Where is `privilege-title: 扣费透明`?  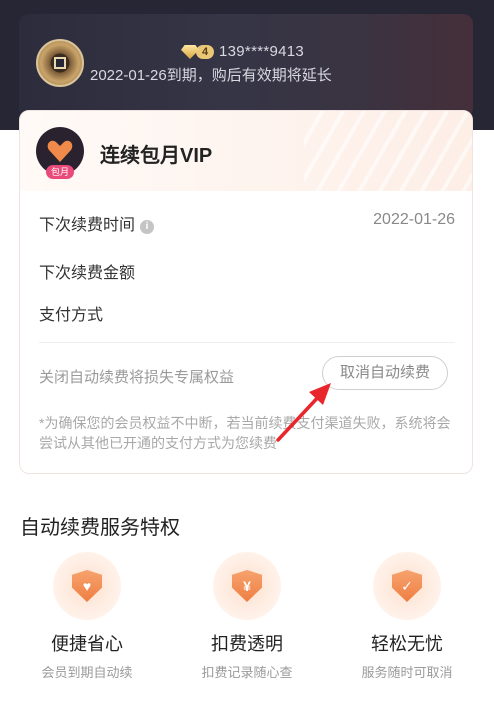
privilege-title: 扣费透明 is located at coordinates (247, 644).